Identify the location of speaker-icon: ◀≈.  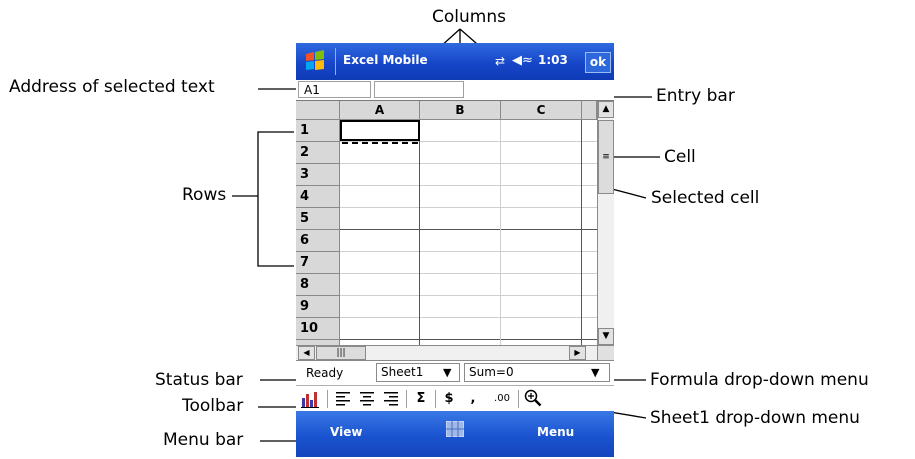
(522, 60).